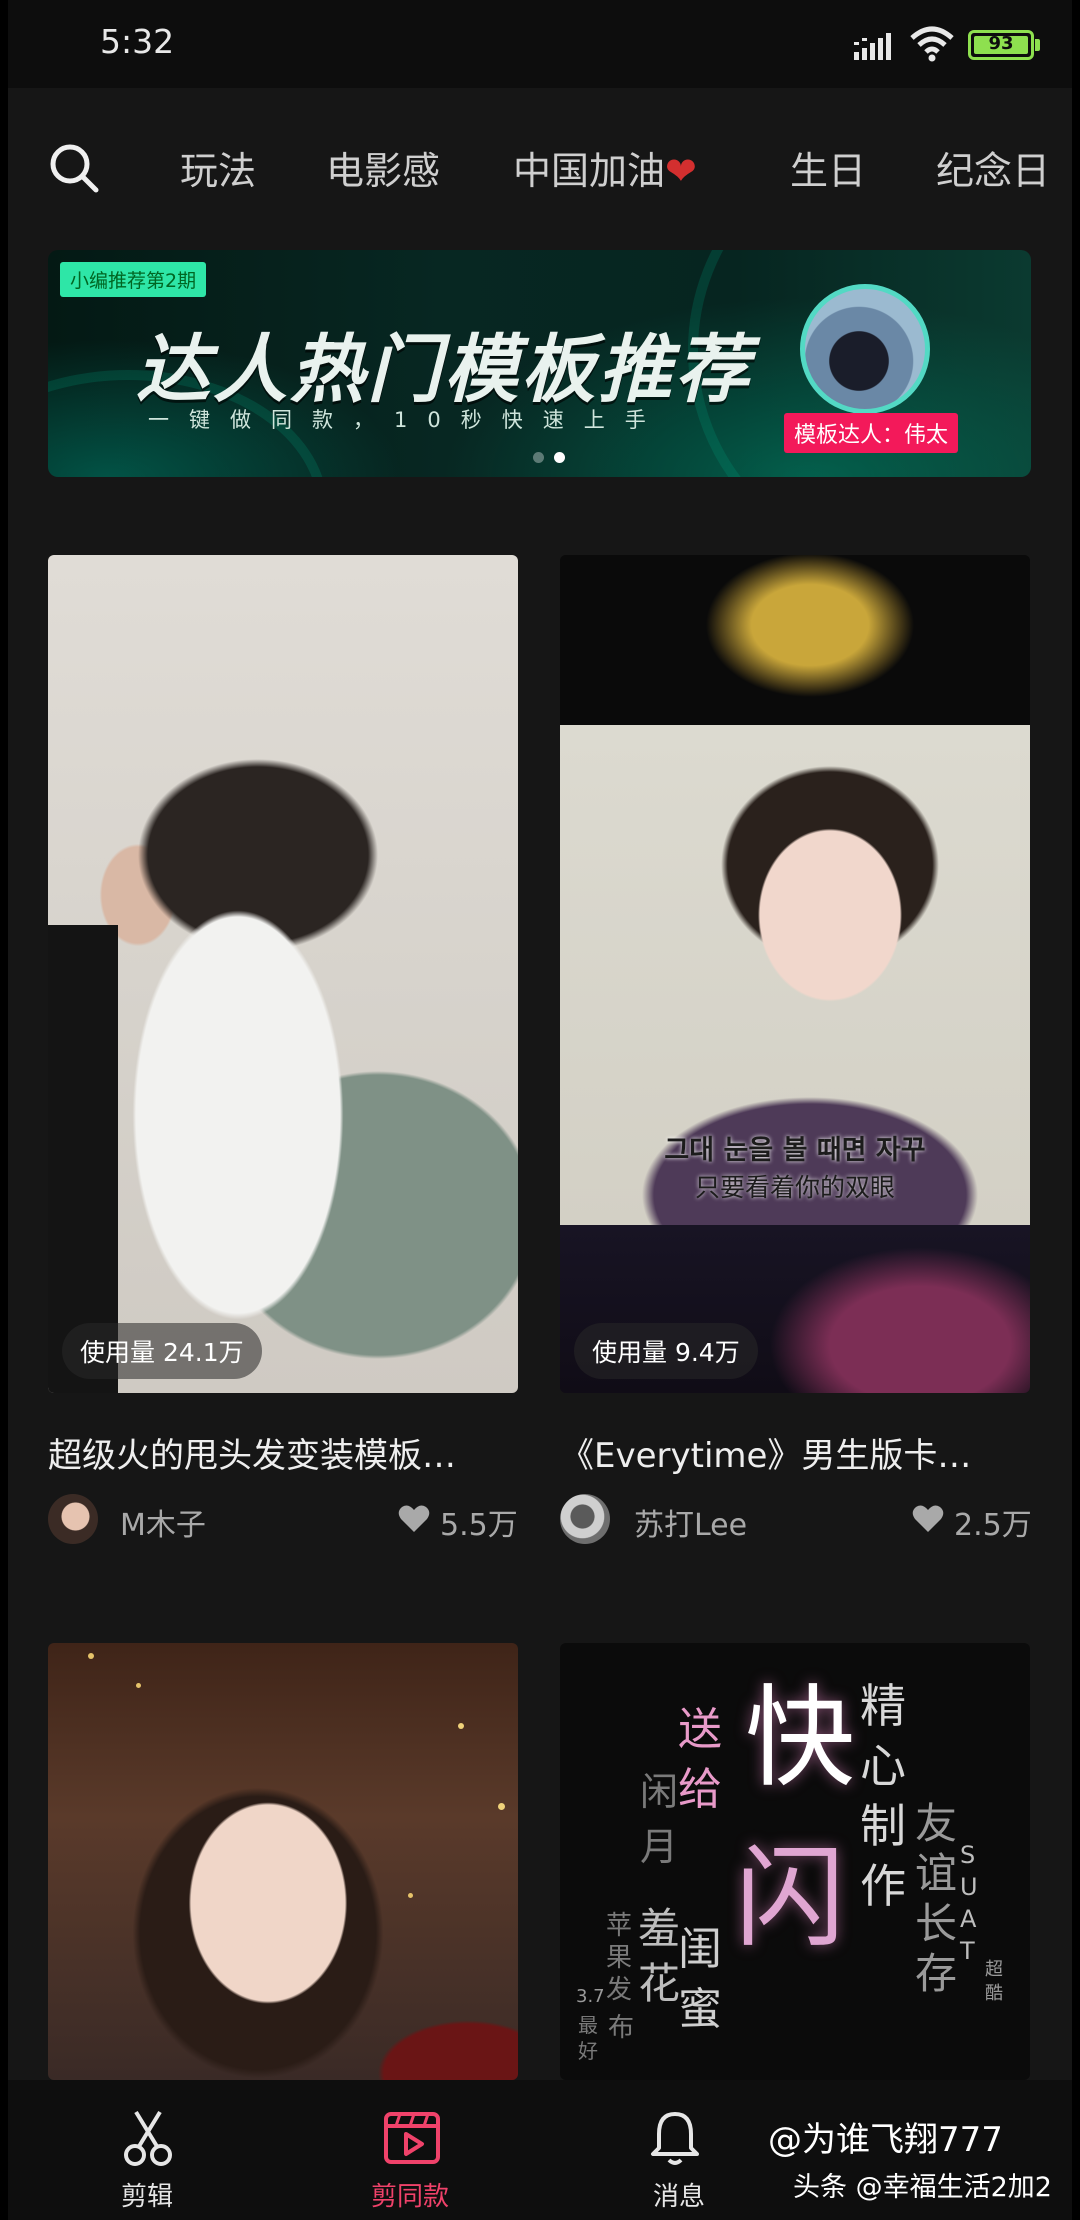 The image size is (1080, 2220). What do you see at coordinates (968, 1919) in the screenshot?
I see `poster-word: A` at bounding box center [968, 1919].